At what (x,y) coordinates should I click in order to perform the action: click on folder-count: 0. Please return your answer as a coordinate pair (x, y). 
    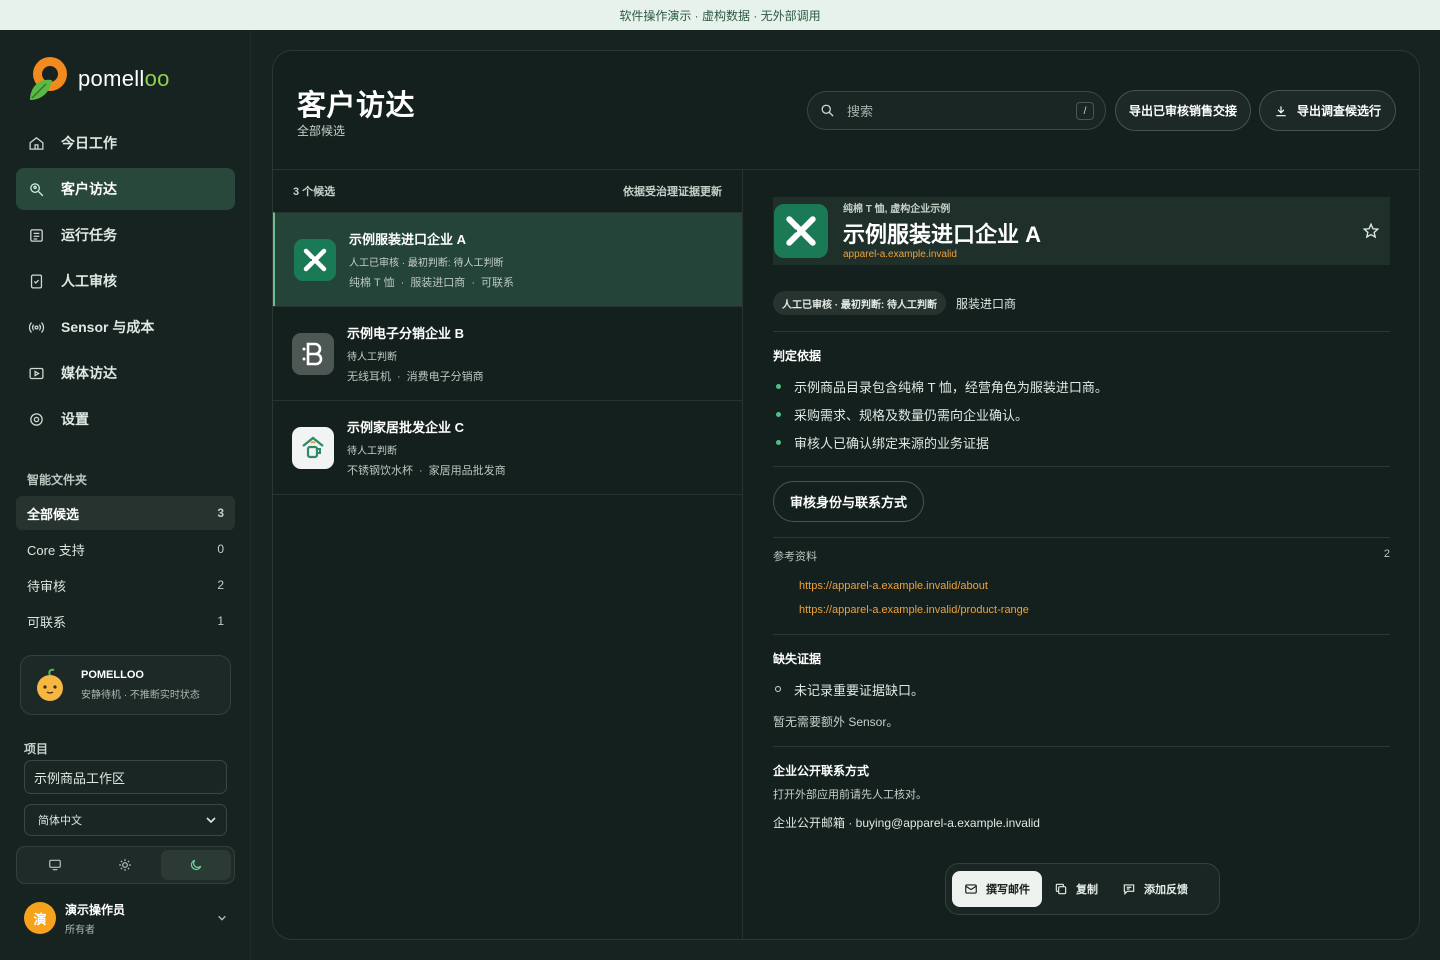
    Looking at the image, I should click on (220, 549).